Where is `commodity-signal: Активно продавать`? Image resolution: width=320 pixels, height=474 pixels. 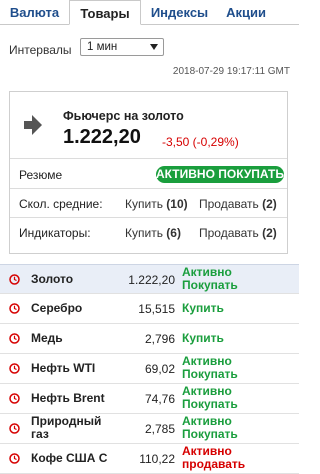 commodity-signal: Активно продавать is located at coordinates (214, 457).